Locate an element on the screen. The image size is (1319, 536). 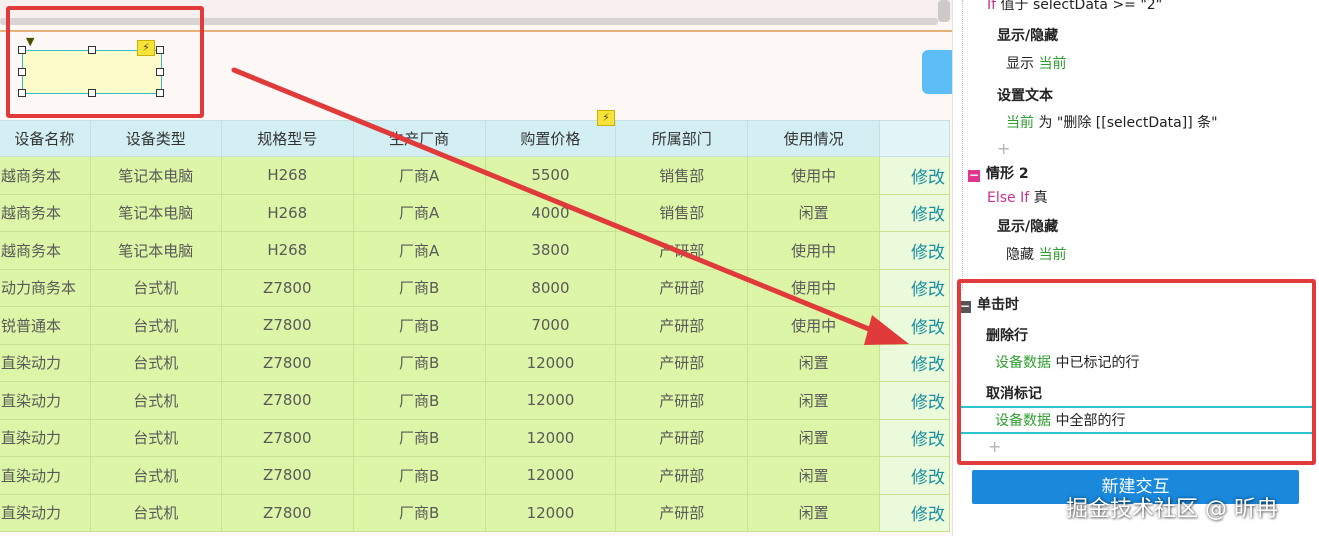
table-cell: 销售部 is located at coordinates (682, 175).